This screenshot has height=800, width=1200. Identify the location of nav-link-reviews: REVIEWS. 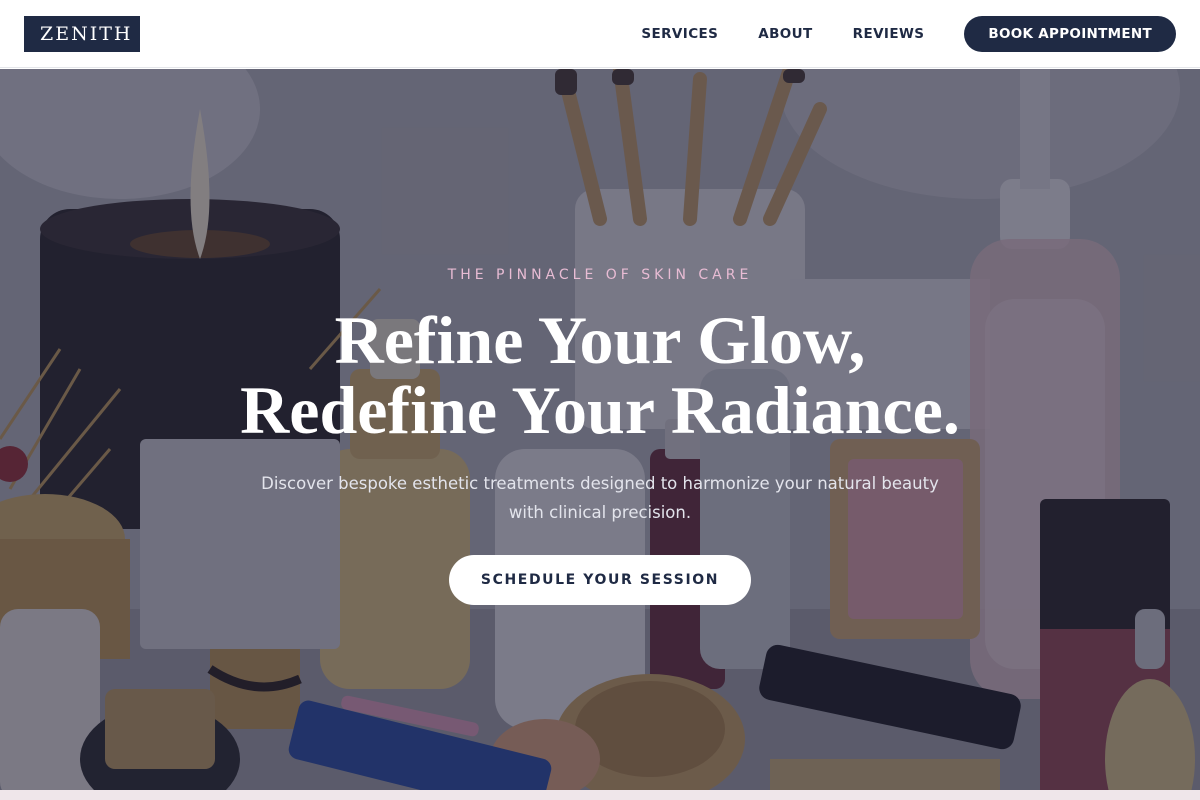
(889, 34).